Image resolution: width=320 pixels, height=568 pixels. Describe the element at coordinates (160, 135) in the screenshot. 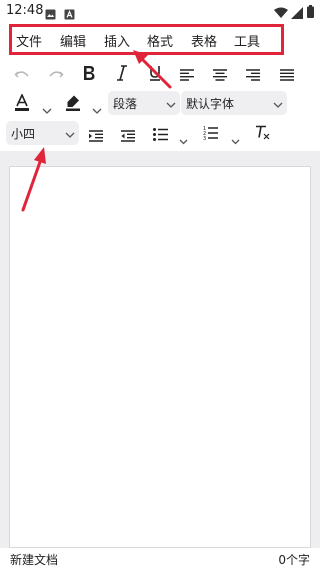

I see `bullet-list-icon` at that location.